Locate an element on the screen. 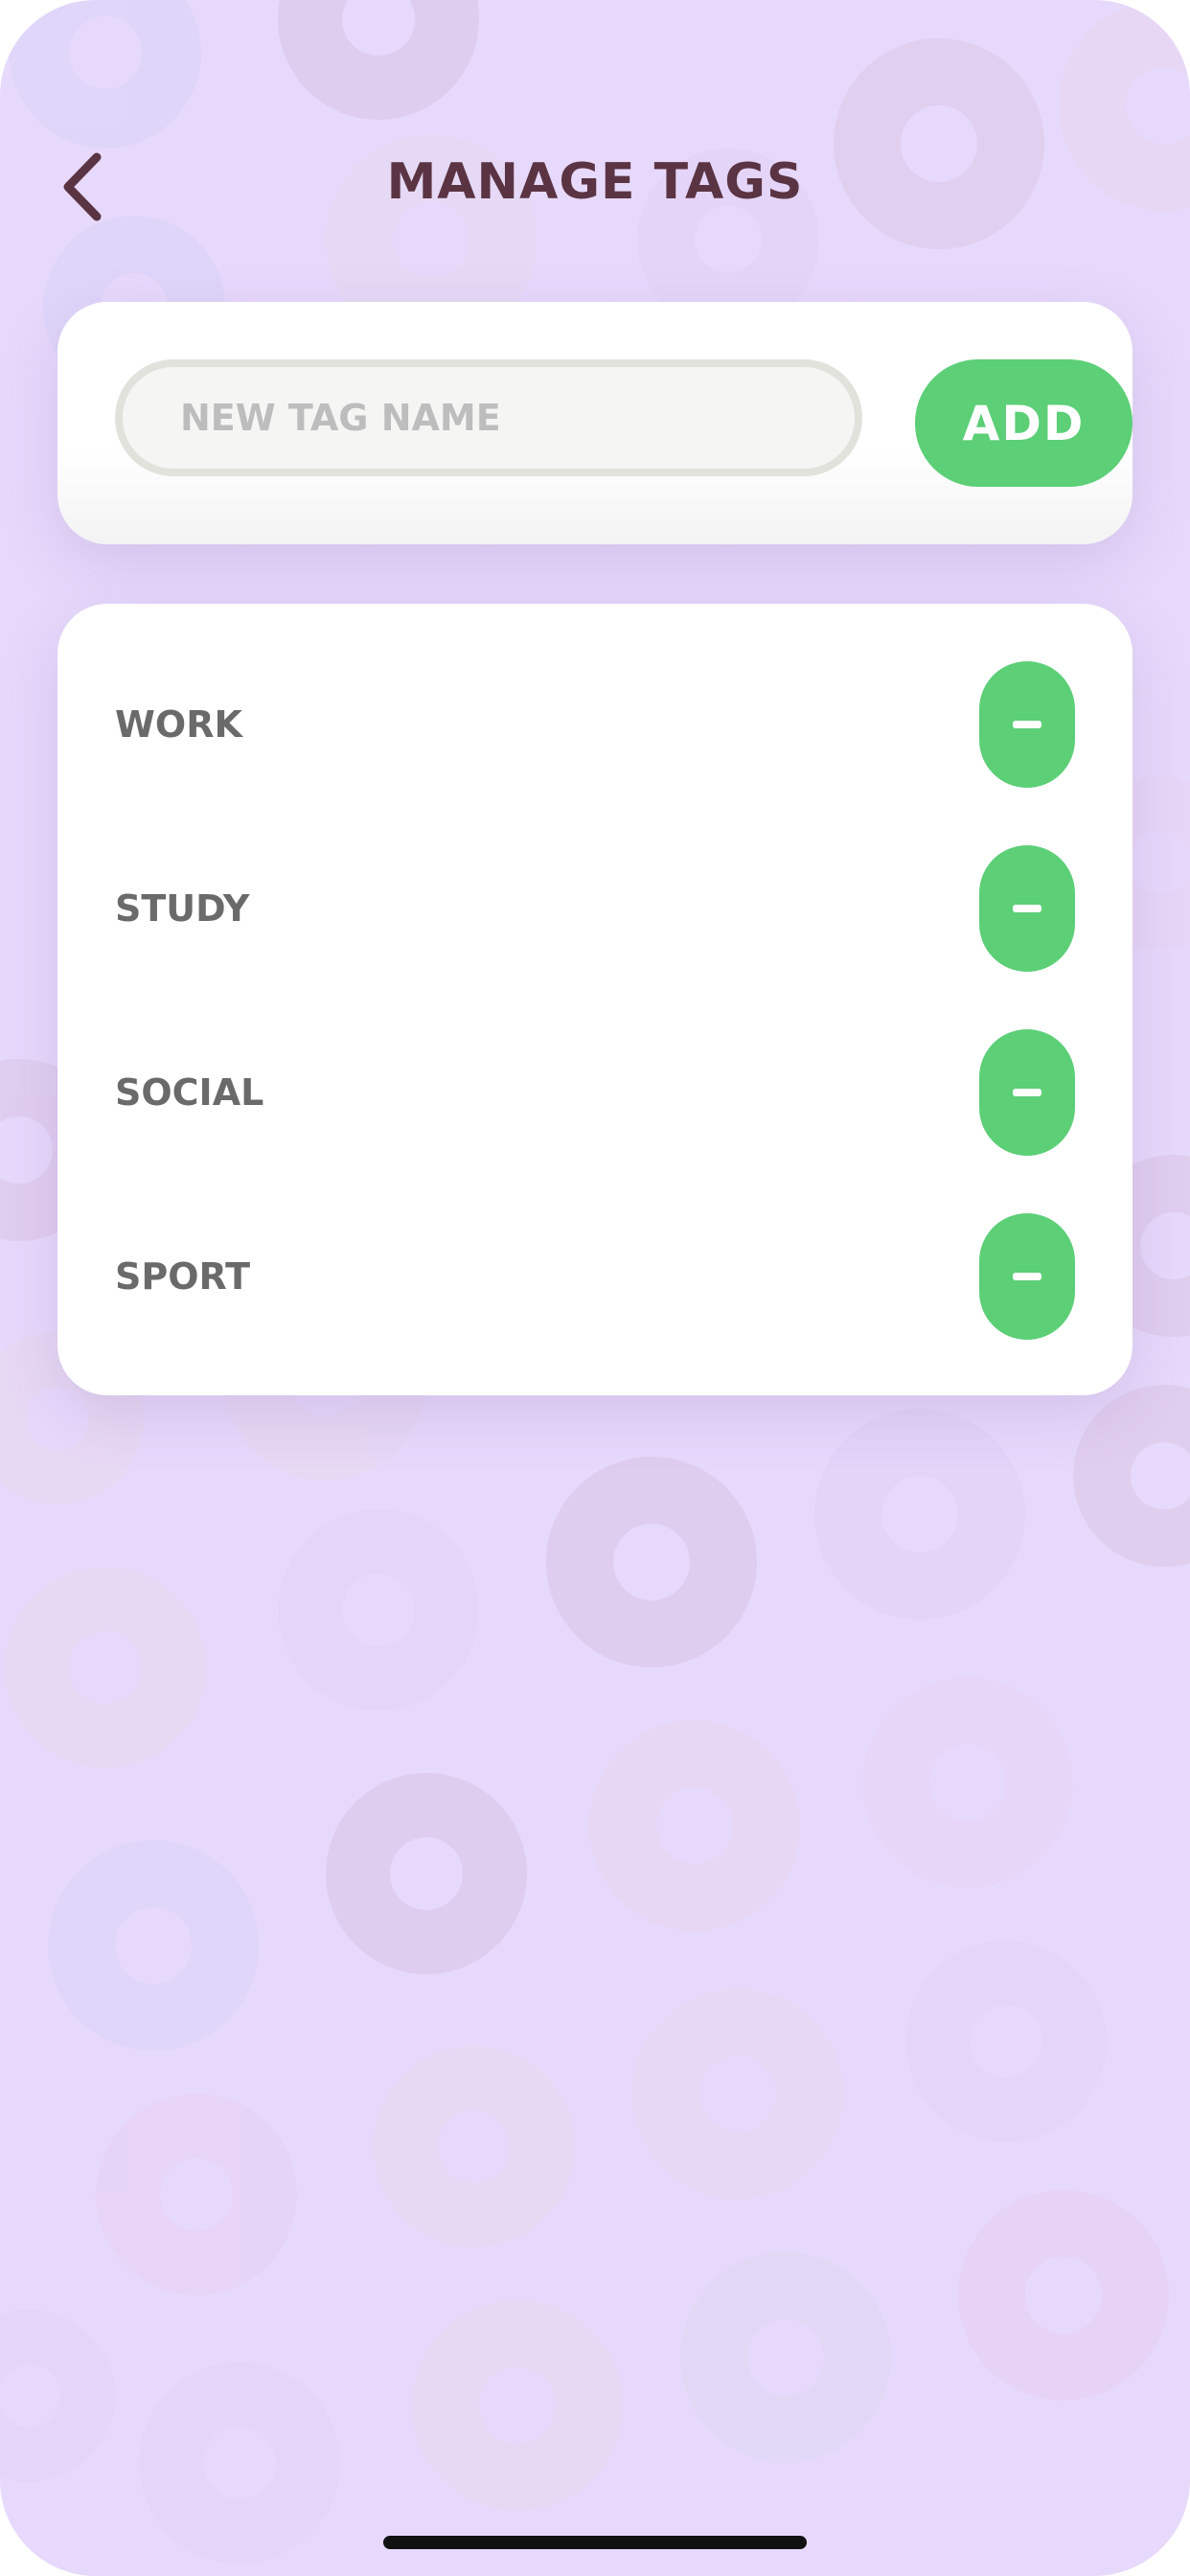 The height and width of the screenshot is (2576, 1190). tag-label: SPORT is located at coordinates (183, 1276).